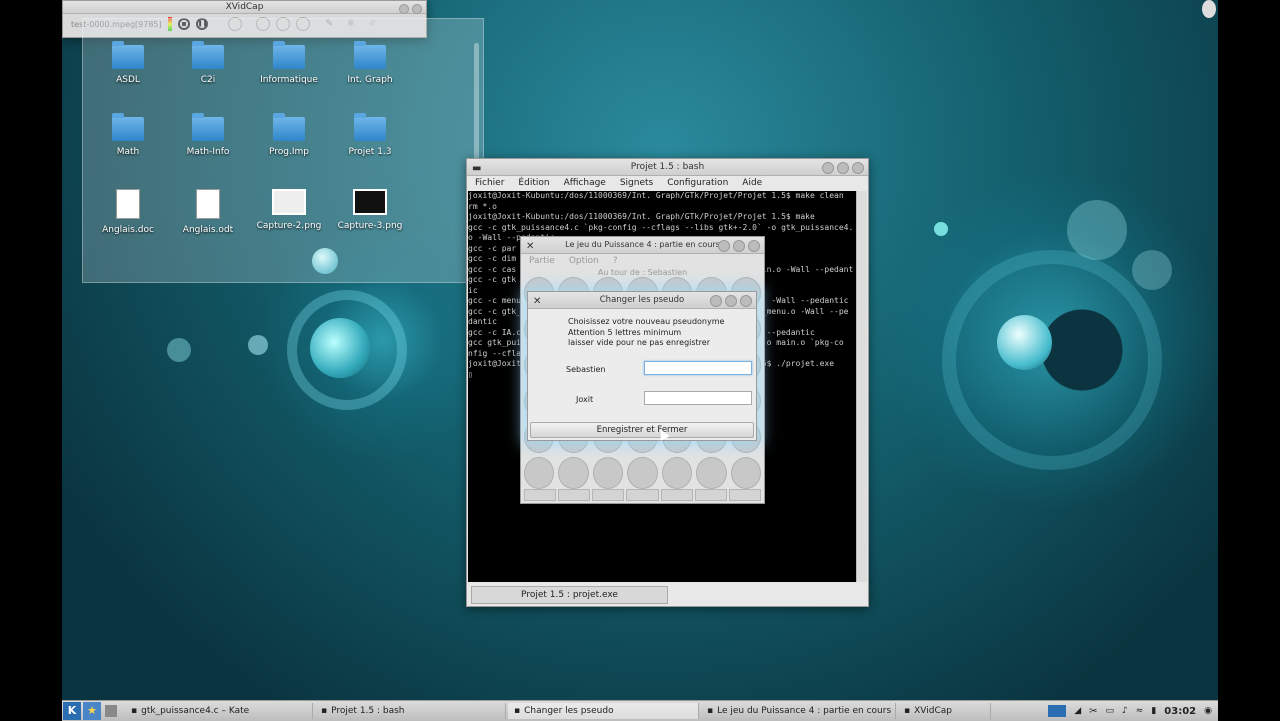 The height and width of the screenshot is (721, 1280). I want to click on player2-label: Joxit, so click(585, 399).